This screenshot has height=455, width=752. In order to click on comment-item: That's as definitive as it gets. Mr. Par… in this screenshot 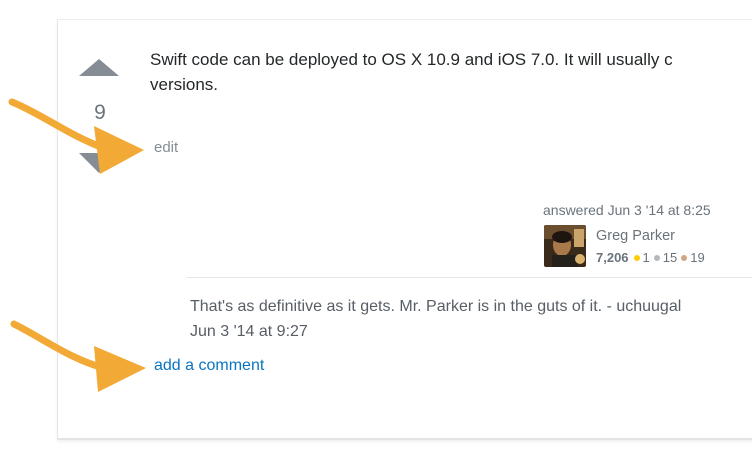, I will do `click(471, 319)`.